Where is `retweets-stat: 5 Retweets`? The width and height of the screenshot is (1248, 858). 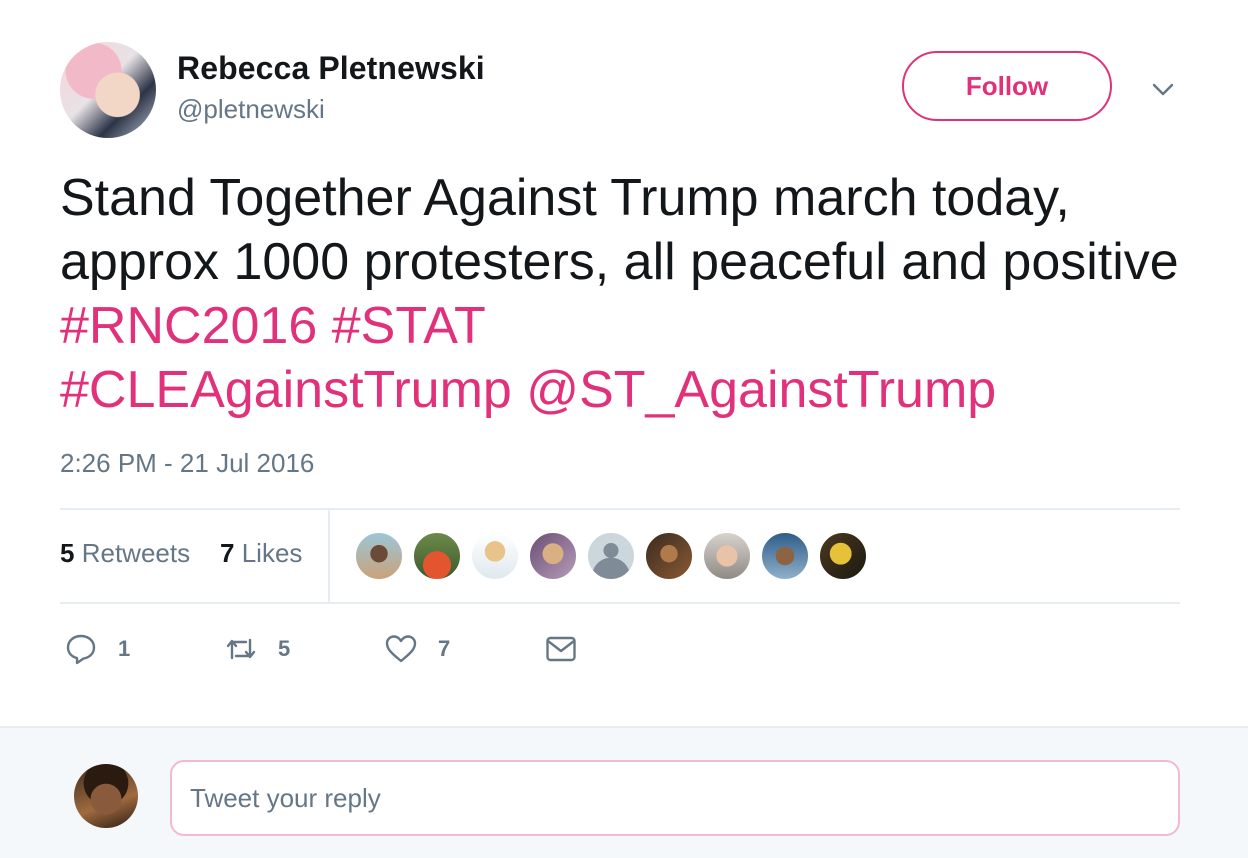
retweets-stat: 5 Retweets is located at coordinates (125, 553).